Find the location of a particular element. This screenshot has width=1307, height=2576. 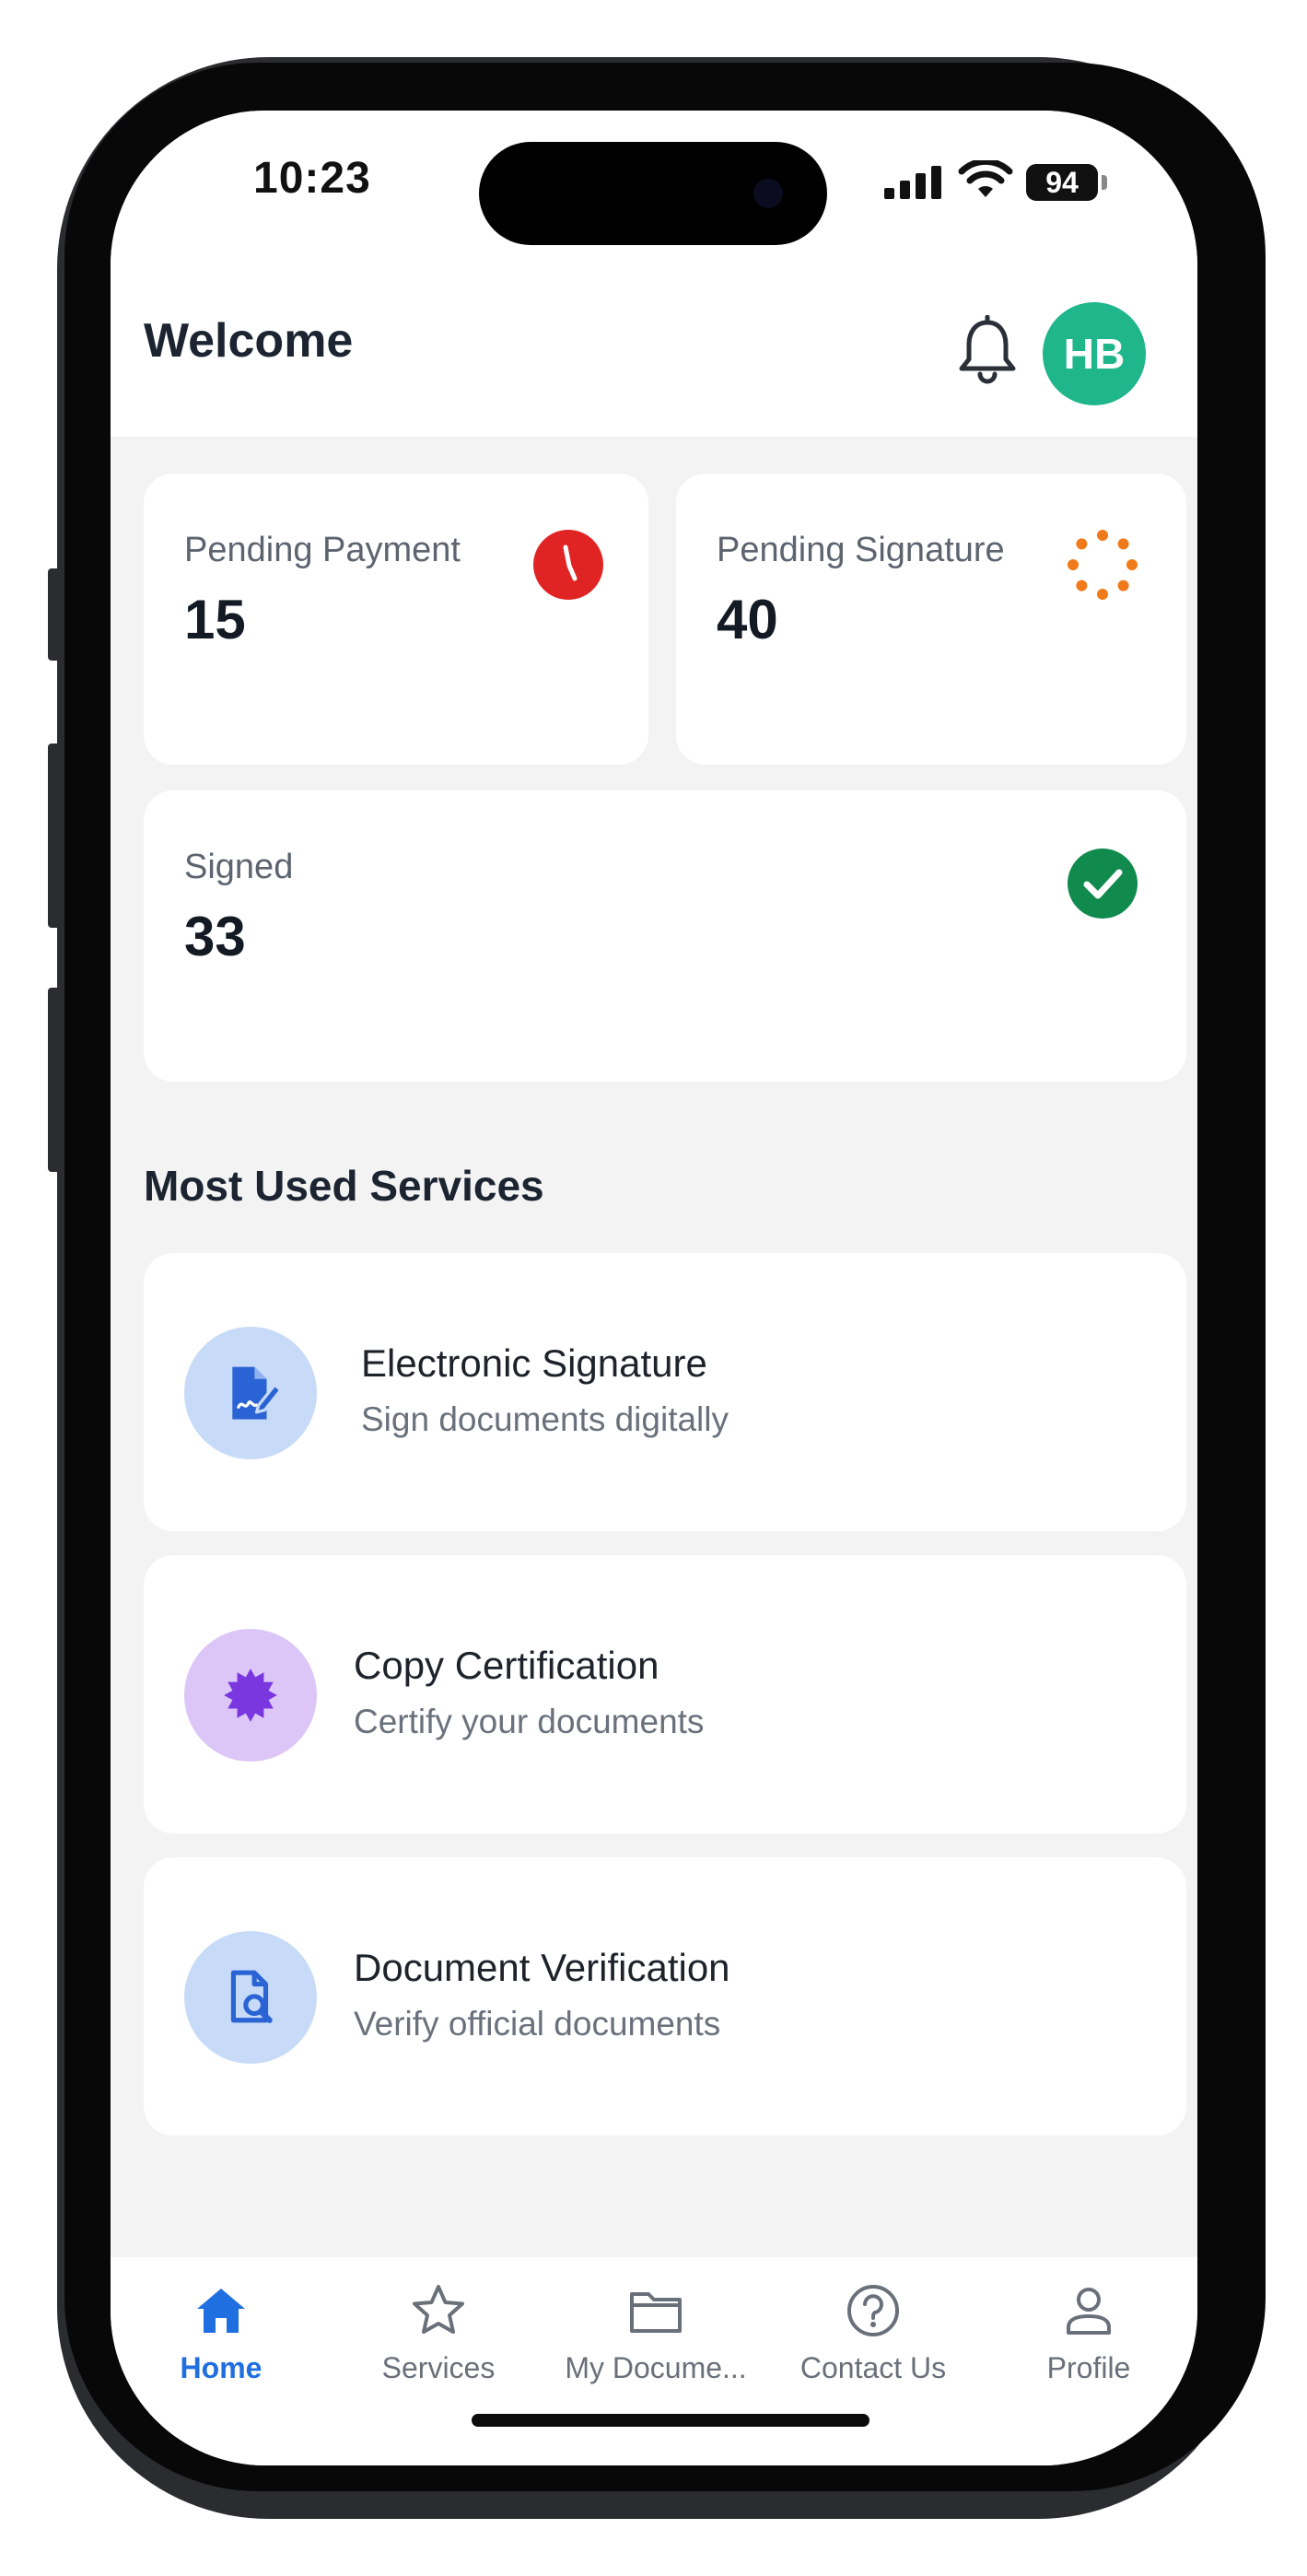

tab-label: Home is located at coordinates (222, 2367).